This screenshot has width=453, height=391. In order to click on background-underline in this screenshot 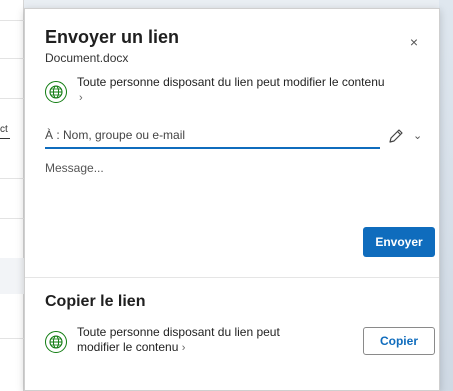, I will do `click(5, 138)`.